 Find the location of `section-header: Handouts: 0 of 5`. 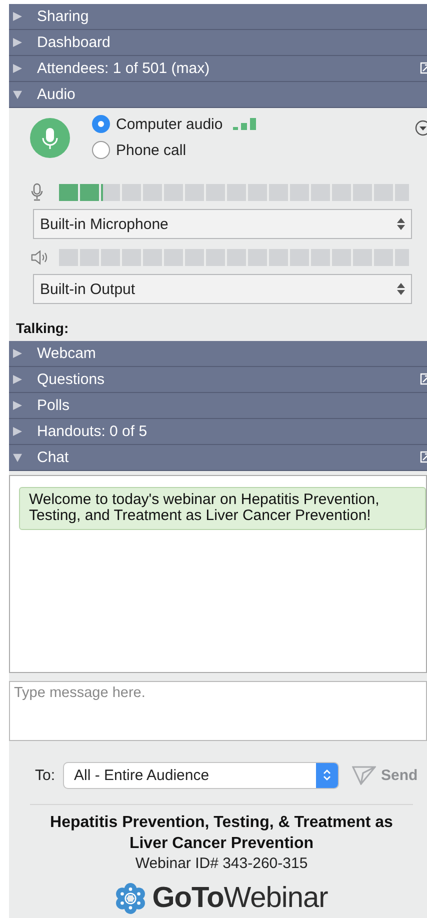

section-header: Handouts: 0 of 5 is located at coordinates (218, 432).